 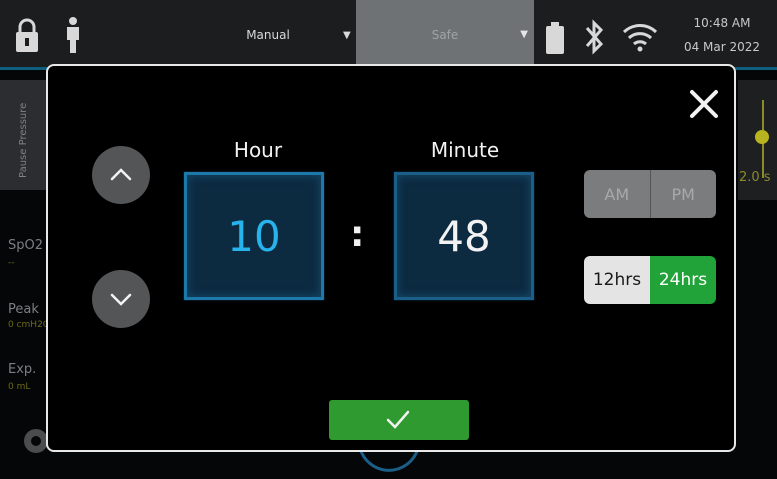 I want to click on decrement-button, so click(x=121, y=299).